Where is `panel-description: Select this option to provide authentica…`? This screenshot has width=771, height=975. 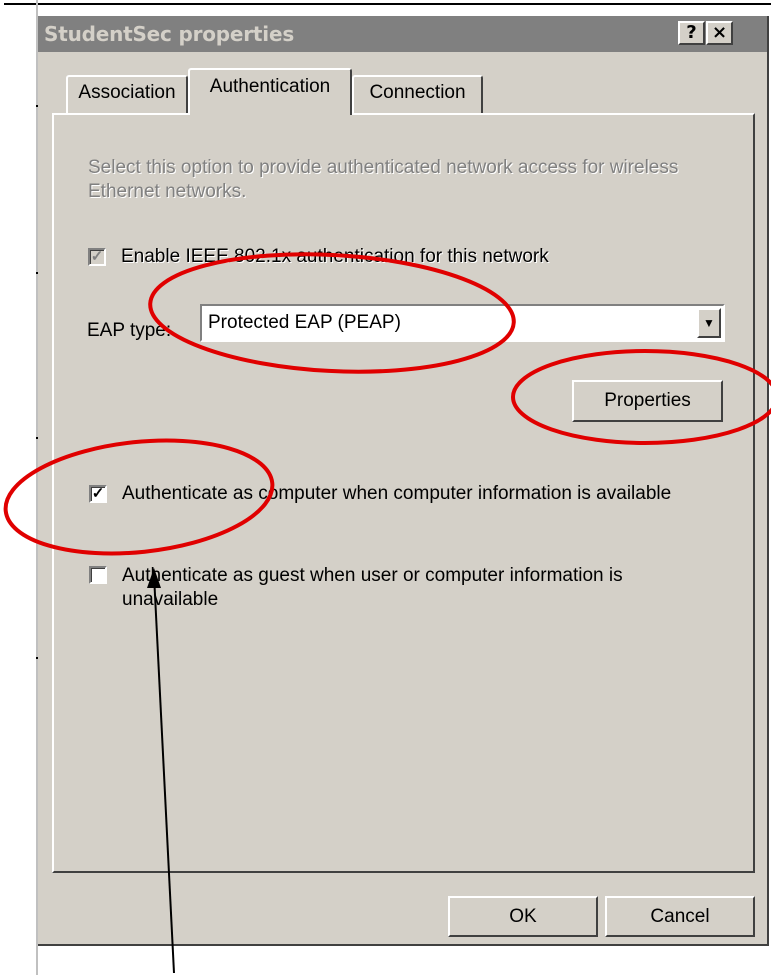 panel-description: Select this option to provide authentica… is located at coordinates (383, 179).